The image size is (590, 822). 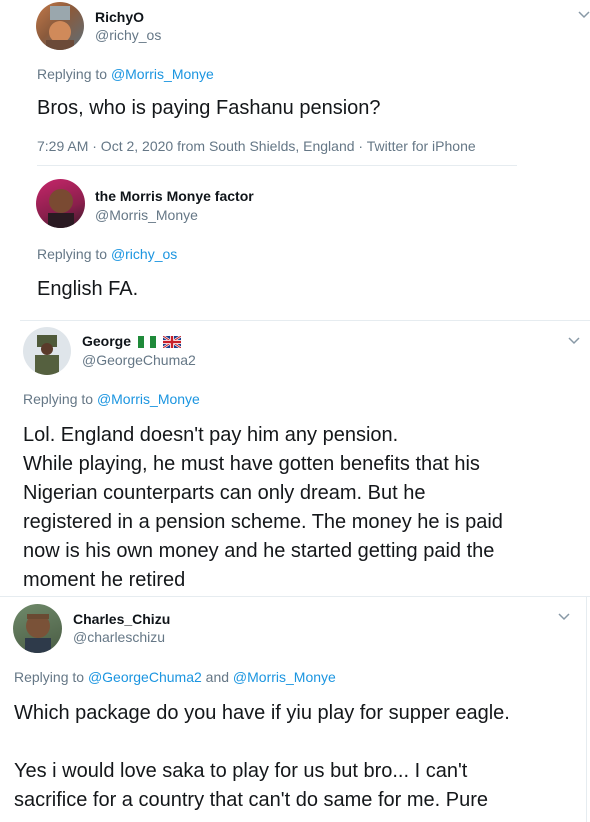 What do you see at coordinates (284, 677) in the screenshot?
I see `replying-to-link-2: @Morris_Monye` at bounding box center [284, 677].